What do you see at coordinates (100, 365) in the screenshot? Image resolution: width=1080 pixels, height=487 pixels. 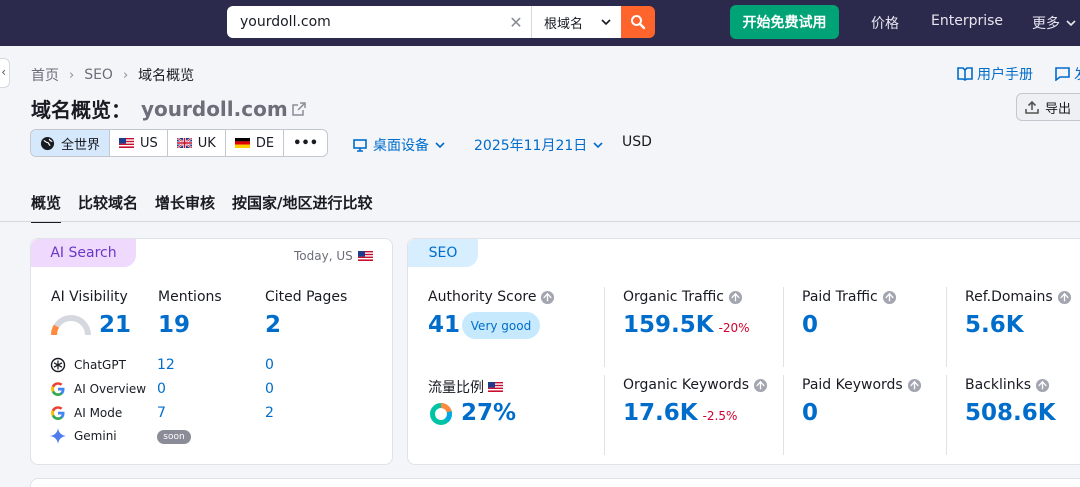 I see `ai-row-chatgpt-label: ChatGPT` at bounding box center [100, 365].